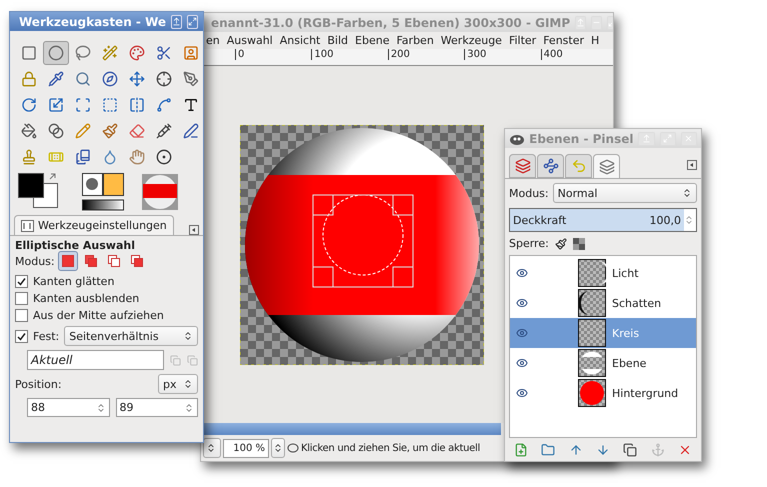 This screenshot has width=767, height=487. What do you see at coordinates (191, 79) in the screenshot?
I see `pen-nib-icon` at bounding box center [191, 79].